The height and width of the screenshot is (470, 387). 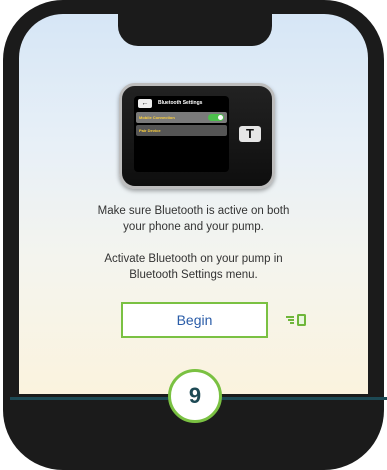 I want to click on instruction-line: Bluetooth Settings menu., so click(x=193, y=275).